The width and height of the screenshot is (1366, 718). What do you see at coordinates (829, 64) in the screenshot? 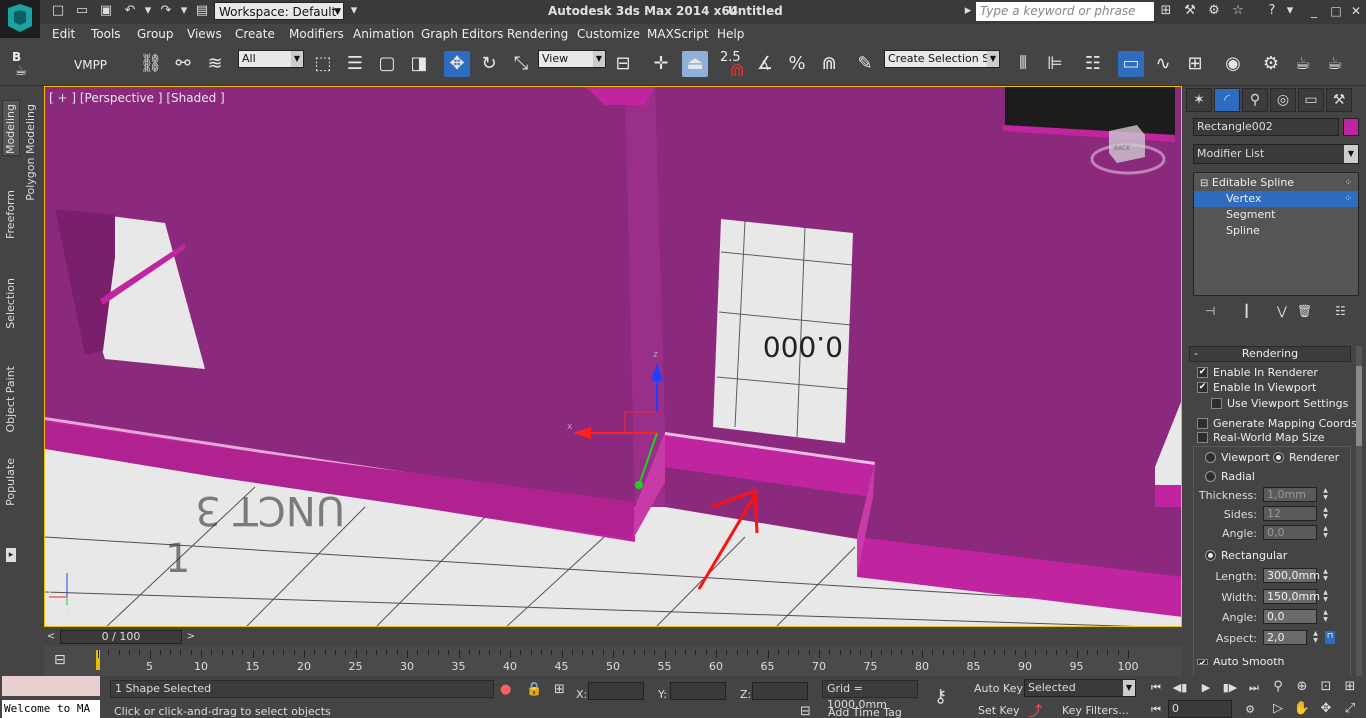
I see `spinner-snap-icon: ⋒` at bounding box center [829, 64].